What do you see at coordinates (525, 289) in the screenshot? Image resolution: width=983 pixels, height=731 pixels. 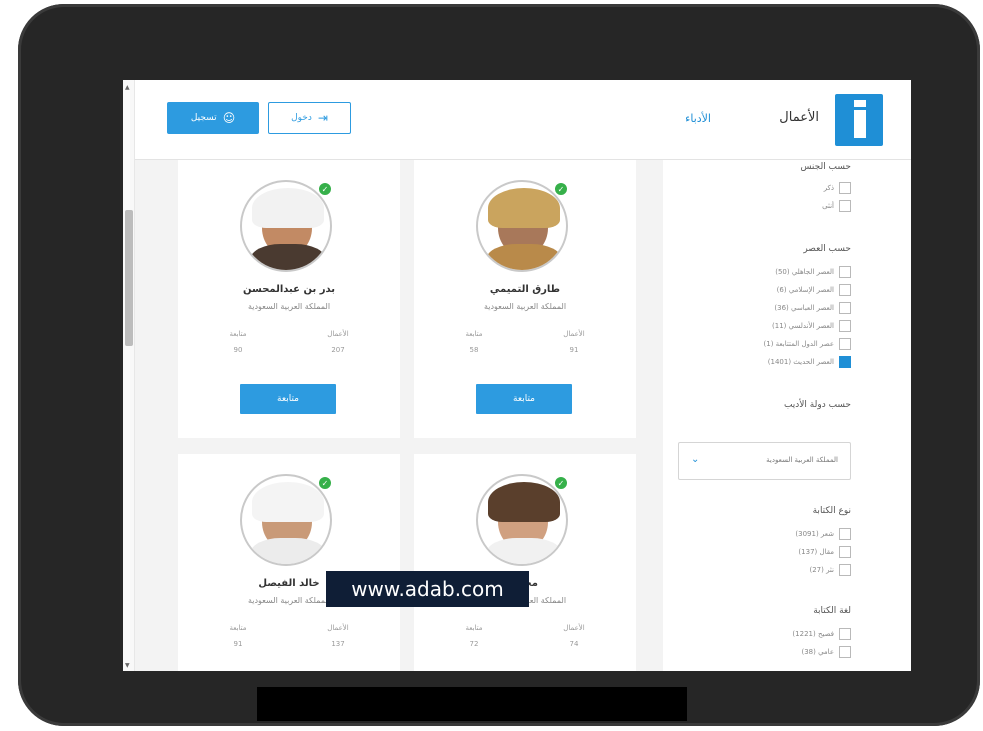 I see `writer-name: طارق التميمي` at bounding box center [525, 289].